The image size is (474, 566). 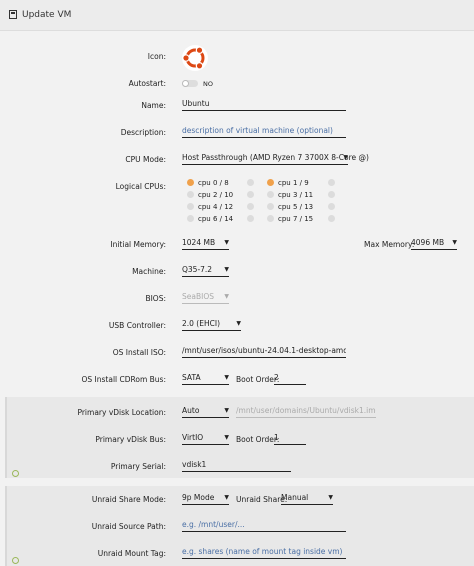 I want to click on cpu-0-checkbox, so click(x=190, y=182).